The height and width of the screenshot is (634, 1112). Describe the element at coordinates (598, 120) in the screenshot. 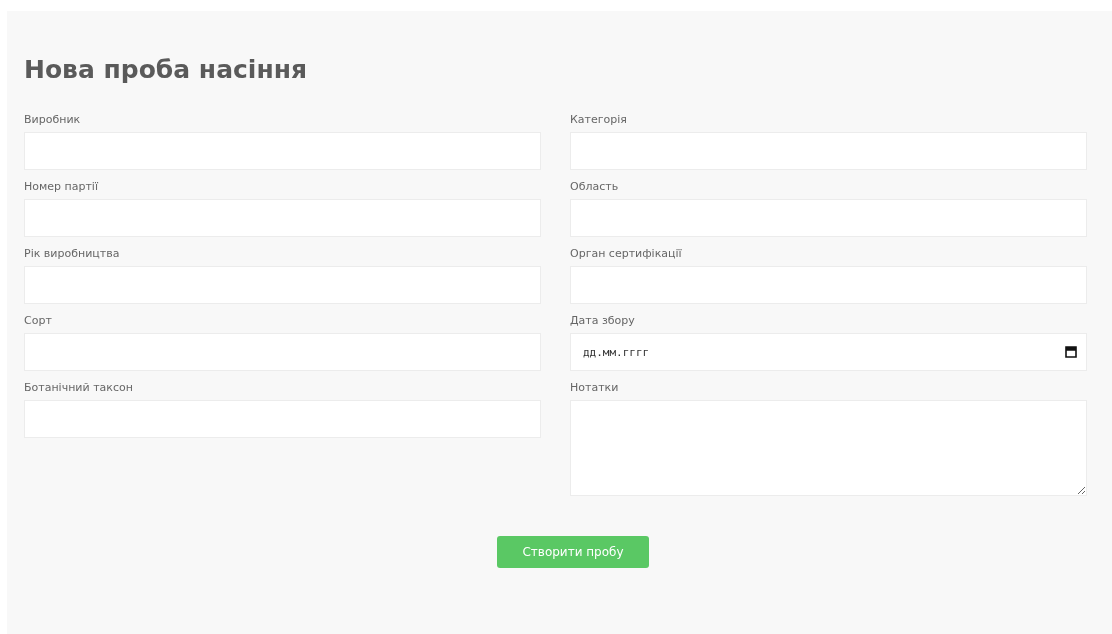

I see `field-label: Категорія` at that location.